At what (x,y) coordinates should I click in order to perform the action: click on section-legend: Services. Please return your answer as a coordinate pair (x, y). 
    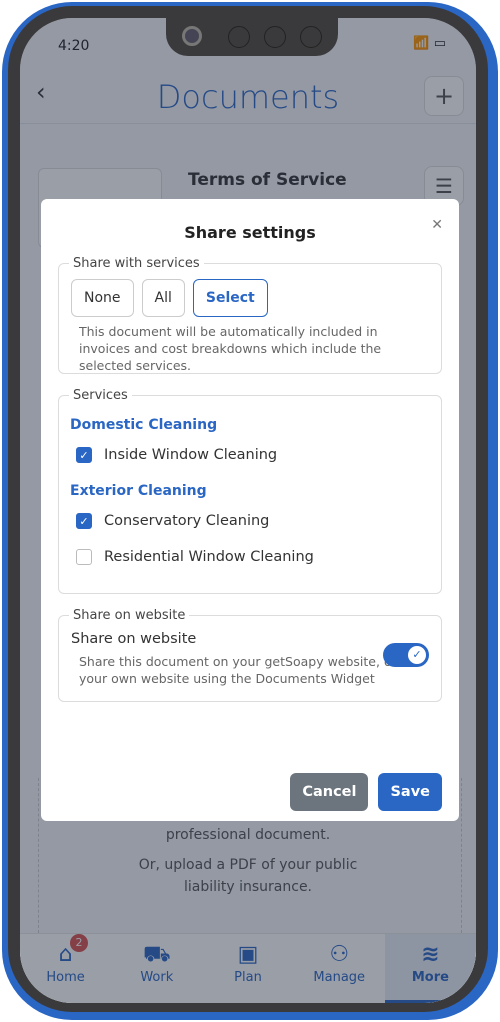
    Looking at the image, I should click on (100, 395).